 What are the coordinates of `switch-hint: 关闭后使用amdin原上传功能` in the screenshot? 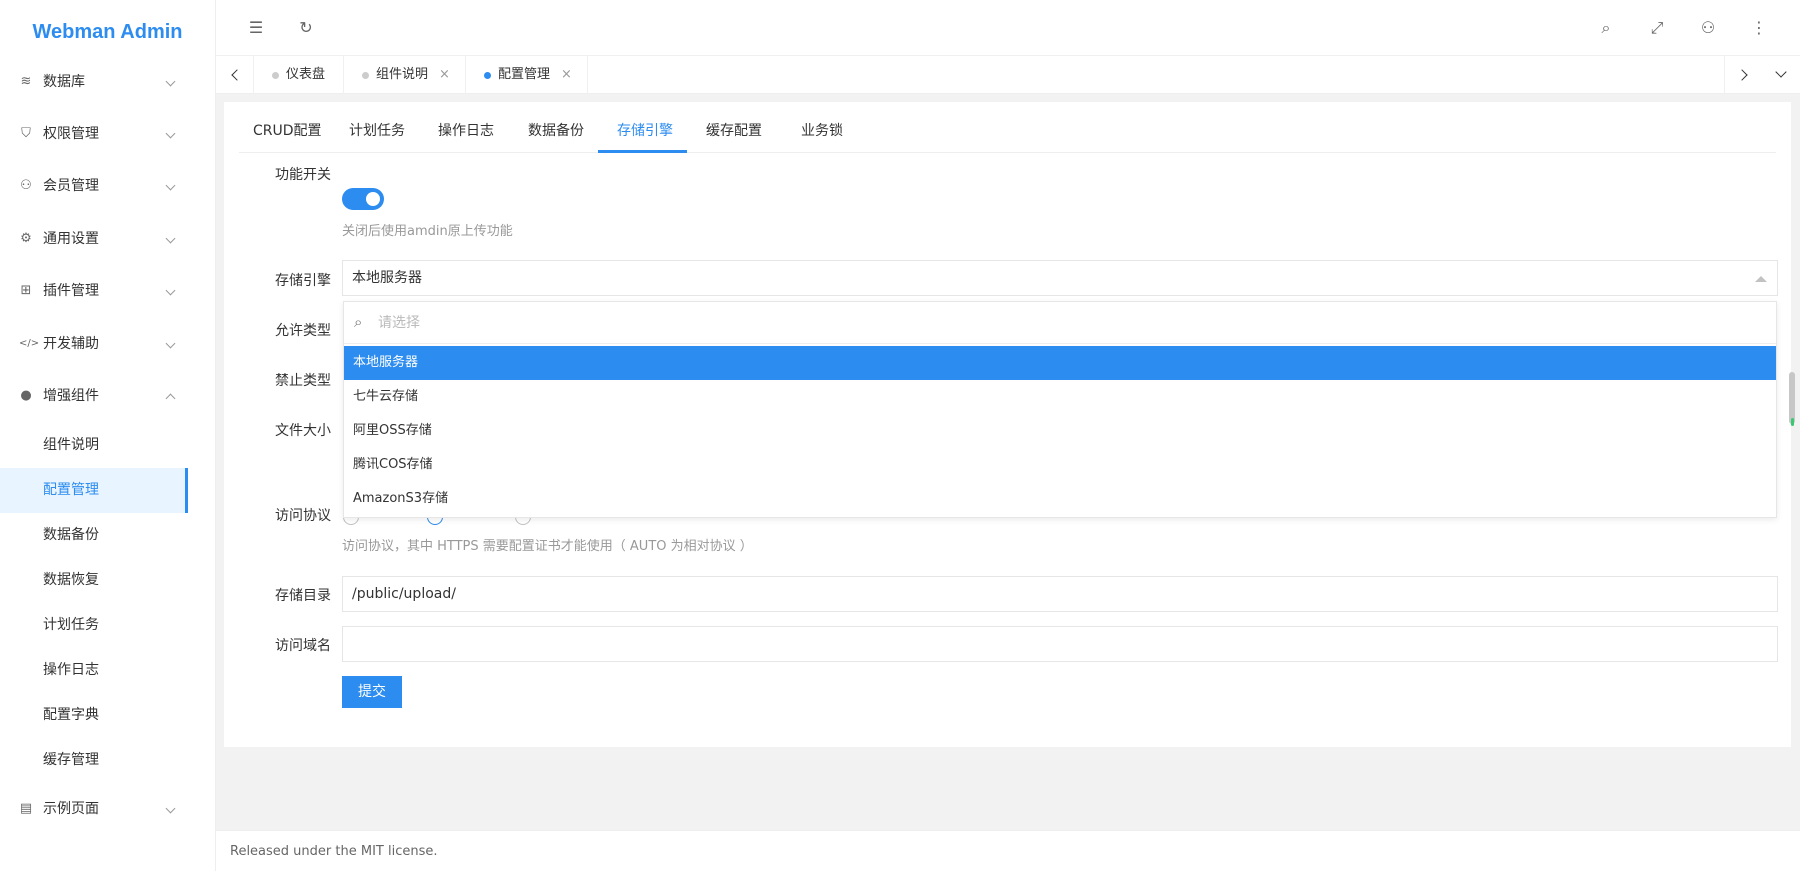 It's located at (427, 231).